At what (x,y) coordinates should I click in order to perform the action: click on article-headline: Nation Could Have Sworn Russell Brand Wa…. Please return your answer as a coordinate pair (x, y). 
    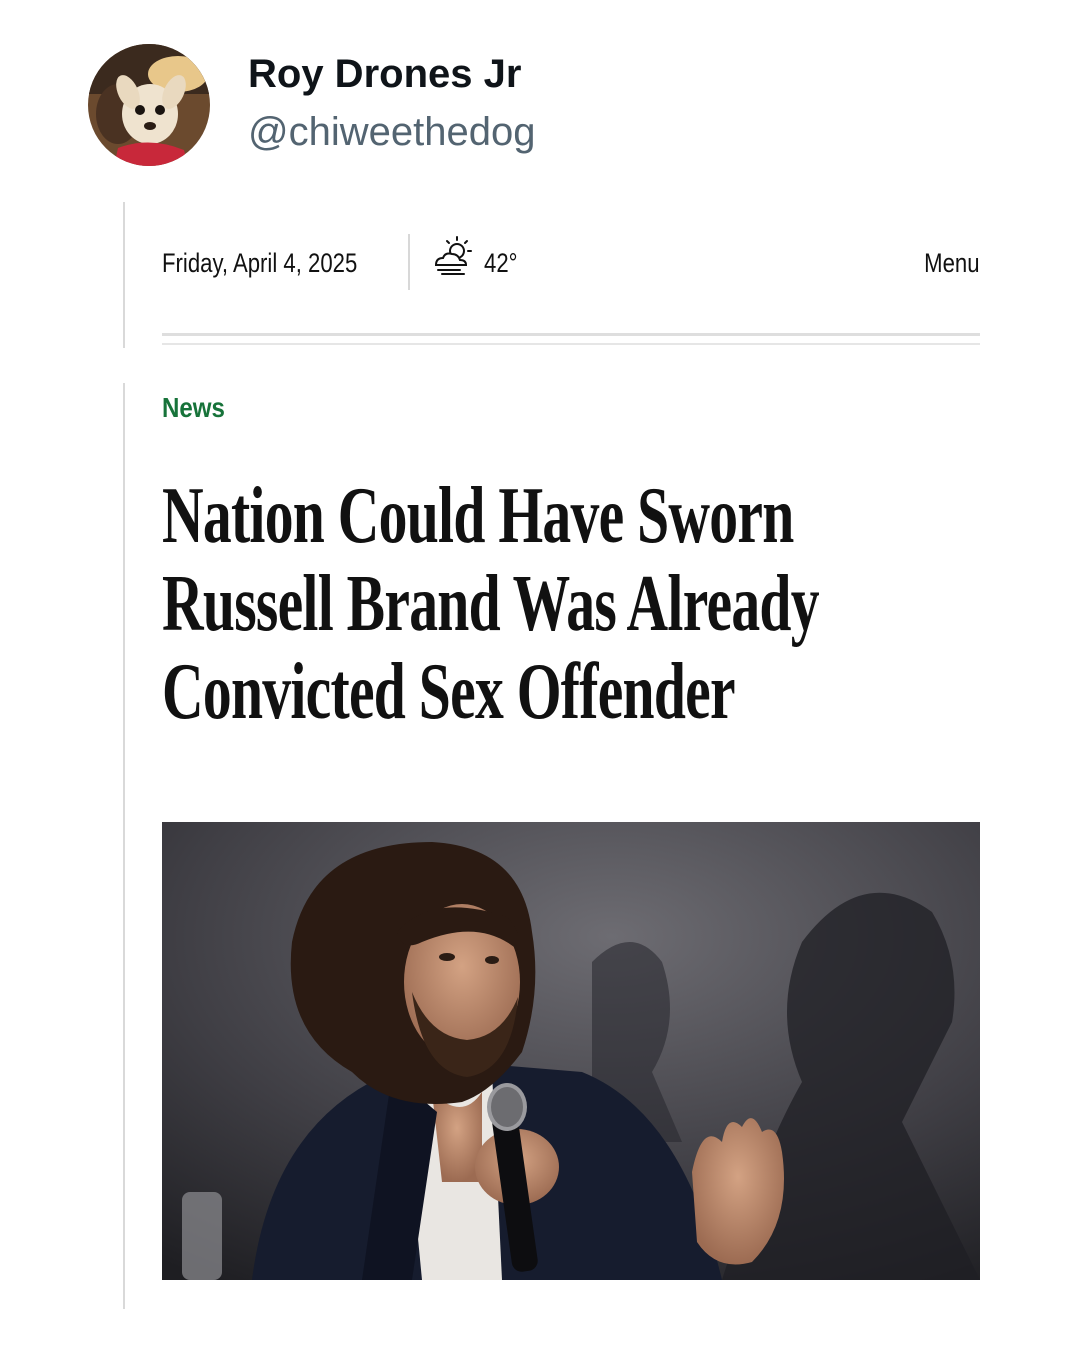
    Looking at the image, I should click on (522, 604).